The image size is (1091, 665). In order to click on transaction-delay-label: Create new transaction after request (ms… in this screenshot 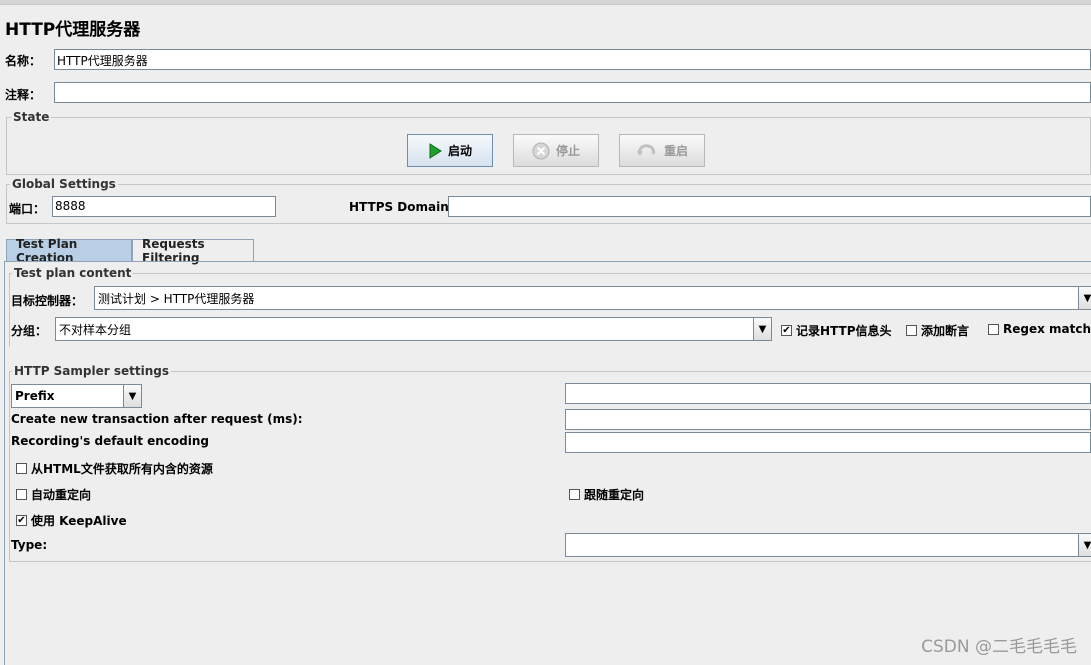, I will do `click(157, 419)`.